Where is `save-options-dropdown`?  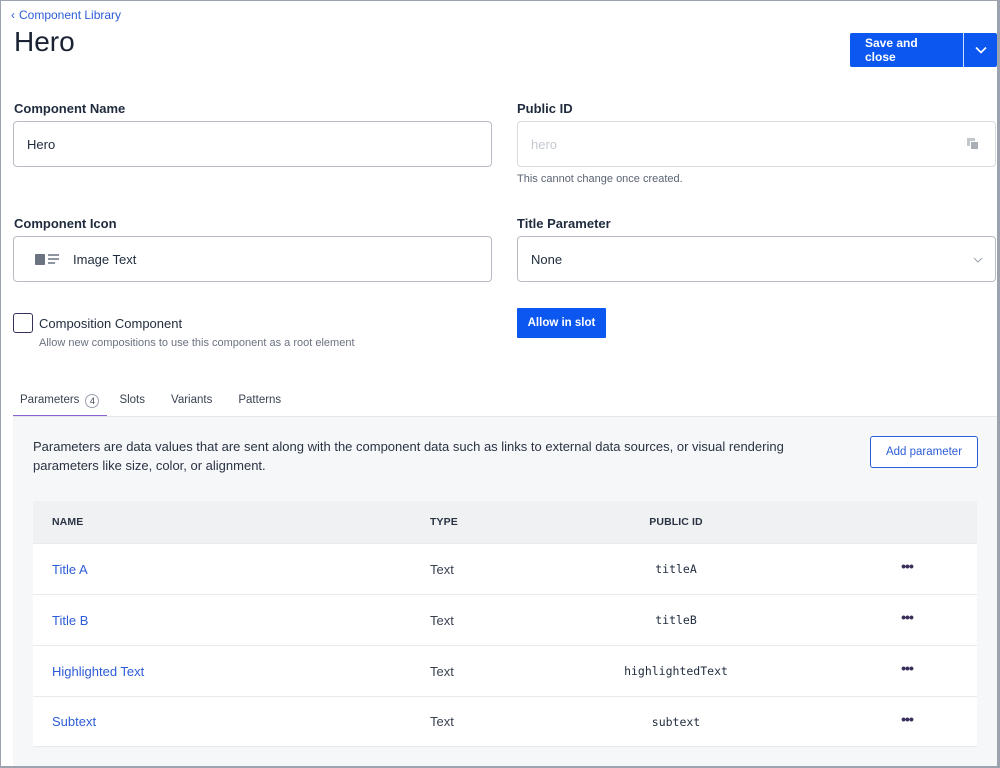 save-options-dropdown is located at coordinates (980, 50).